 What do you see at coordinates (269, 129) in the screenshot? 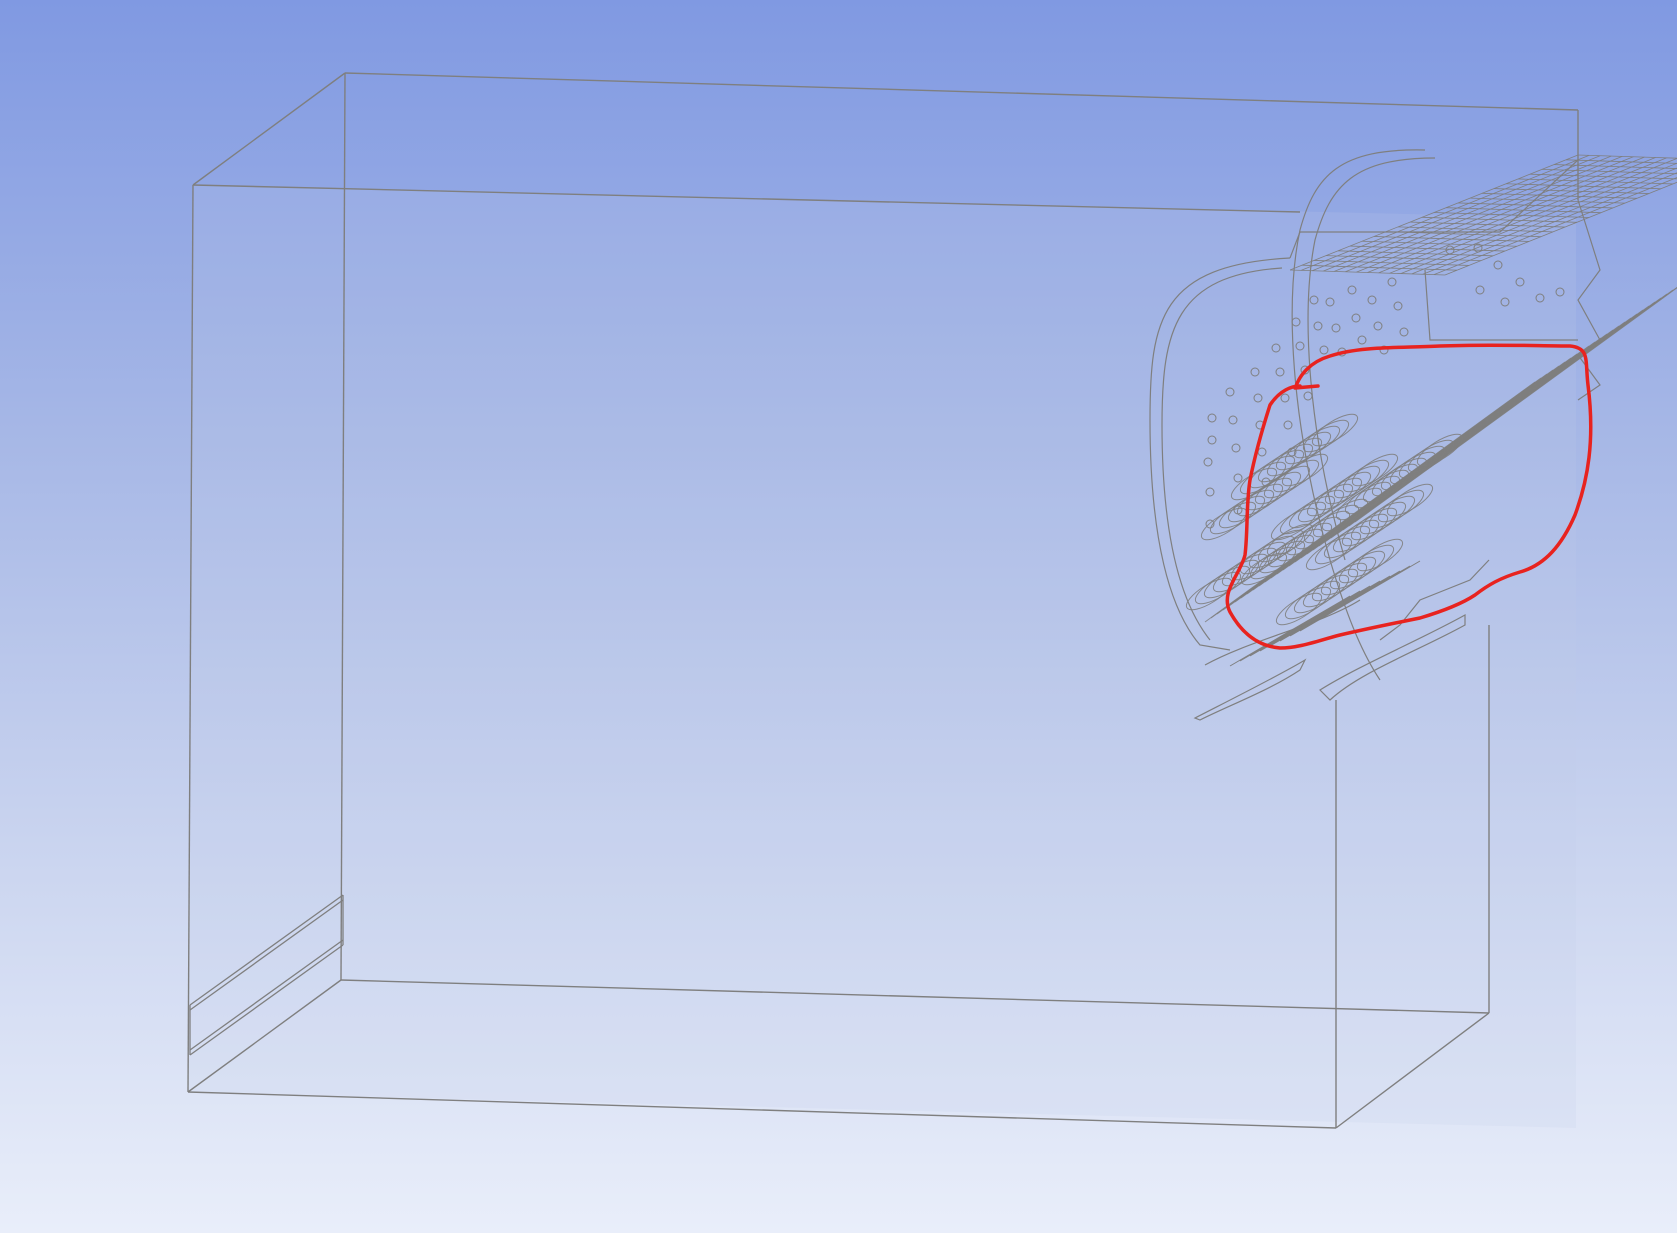
I see `enclosure-depth-edge-top-left` at bounding box center [269, 129].